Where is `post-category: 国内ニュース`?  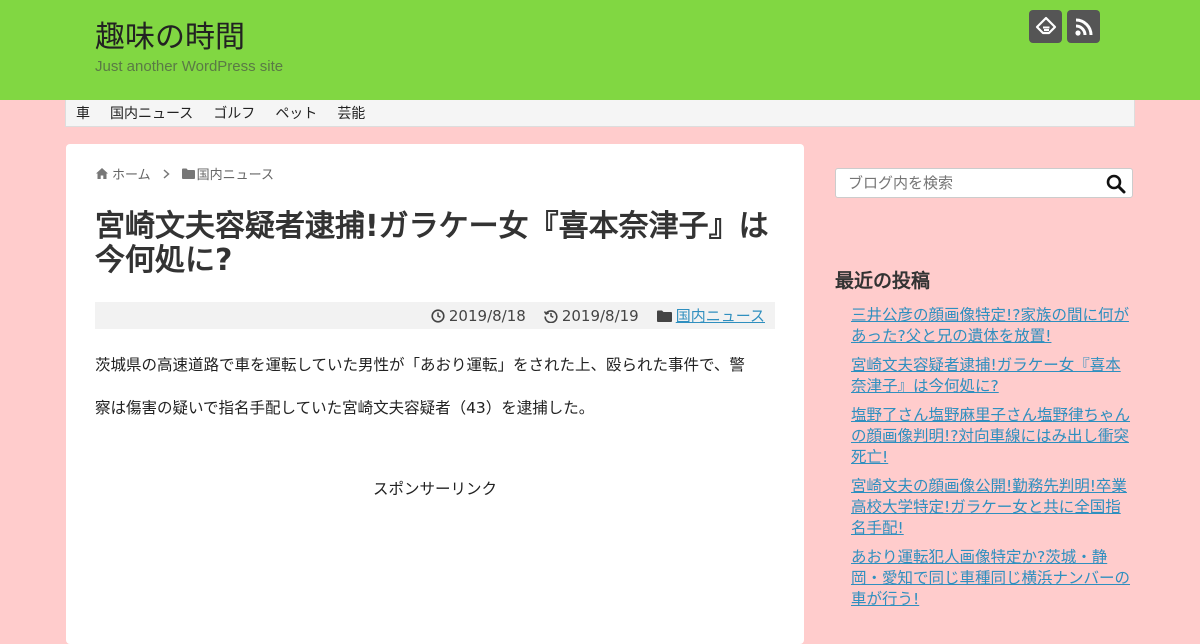 post-category: 国内ニュース is located at coordinates (710, 315).